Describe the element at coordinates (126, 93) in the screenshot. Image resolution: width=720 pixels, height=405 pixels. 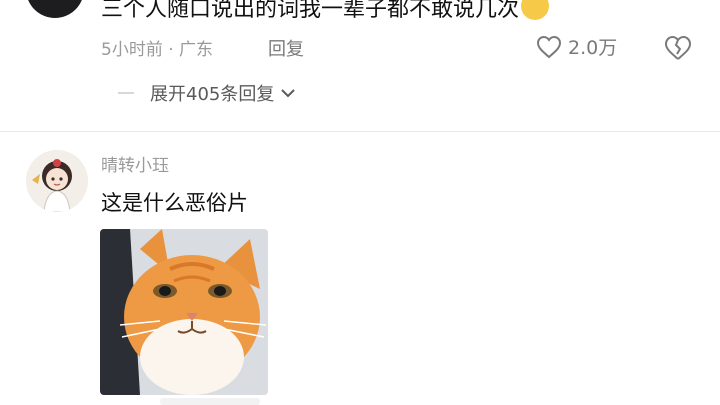
I see `thread-line` at that location.